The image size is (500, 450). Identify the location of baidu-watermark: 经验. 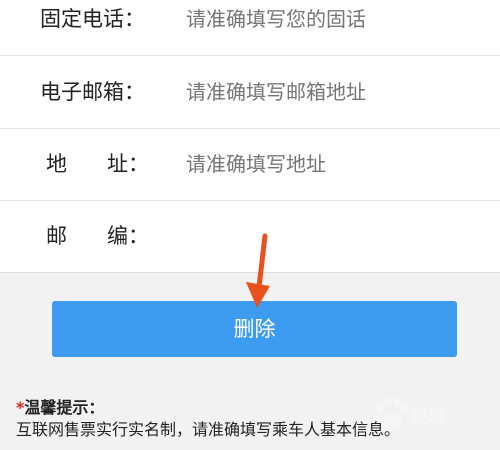
(432, 417).